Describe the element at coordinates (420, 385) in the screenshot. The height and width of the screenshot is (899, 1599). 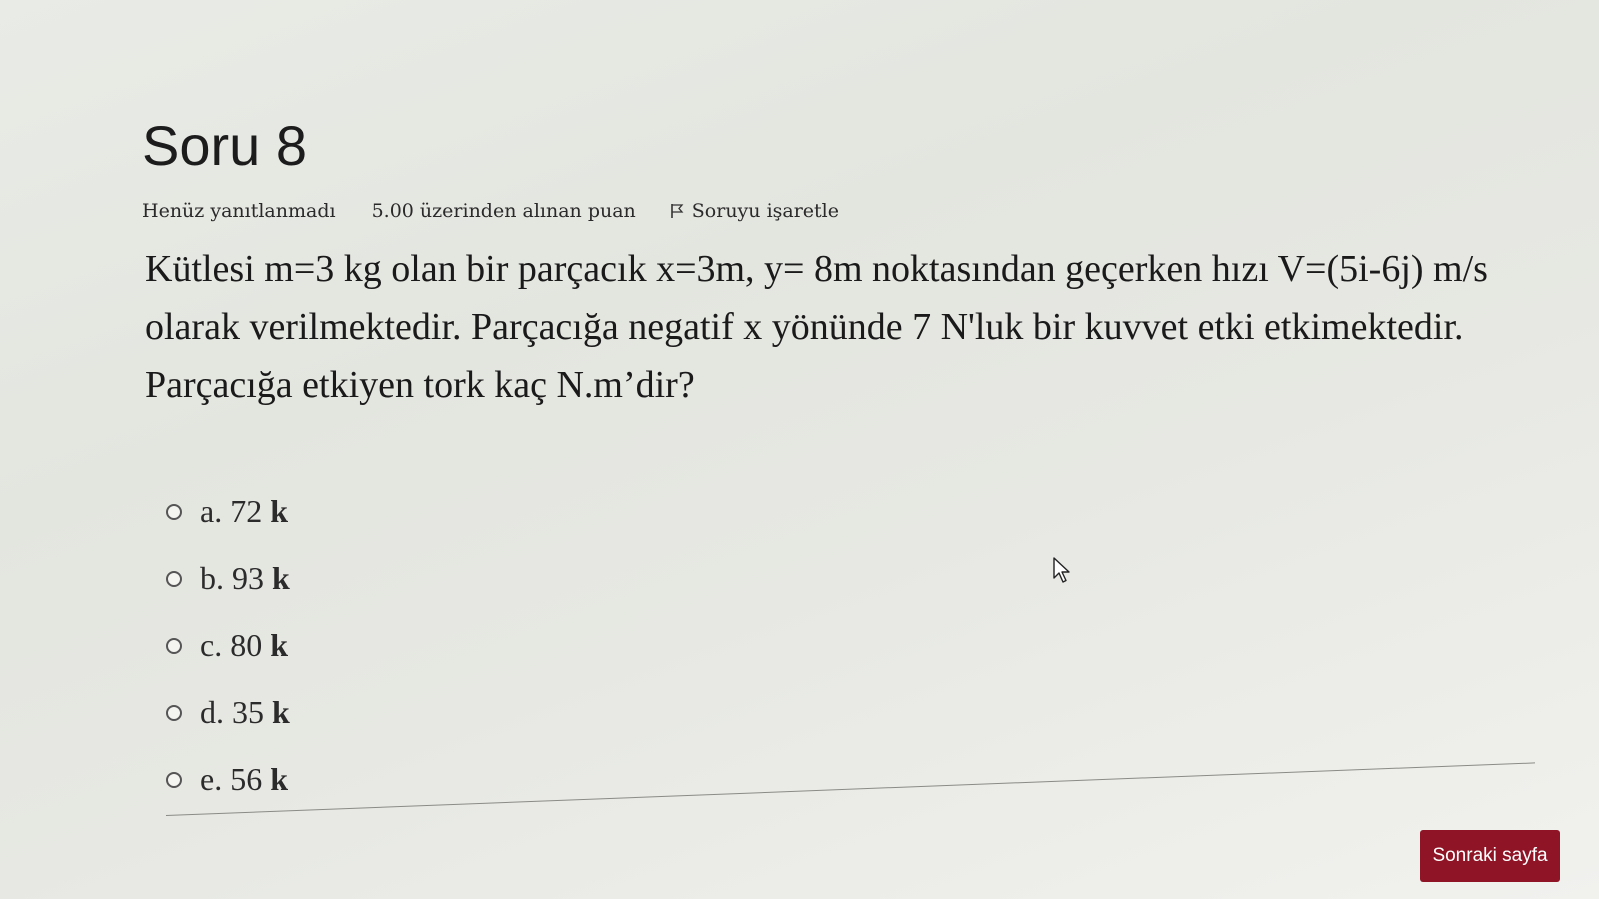
I see `question-text-line: Parçacığa etkiyen tork kaç N.m’dir?` at that location.